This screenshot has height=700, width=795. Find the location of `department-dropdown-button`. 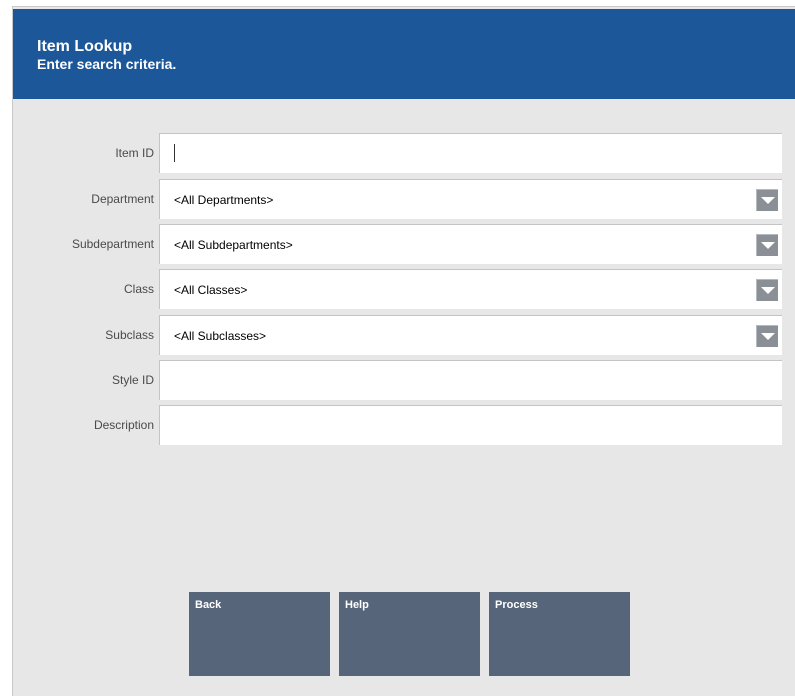

department-dropdown-button is located at coordinates (767, 200).